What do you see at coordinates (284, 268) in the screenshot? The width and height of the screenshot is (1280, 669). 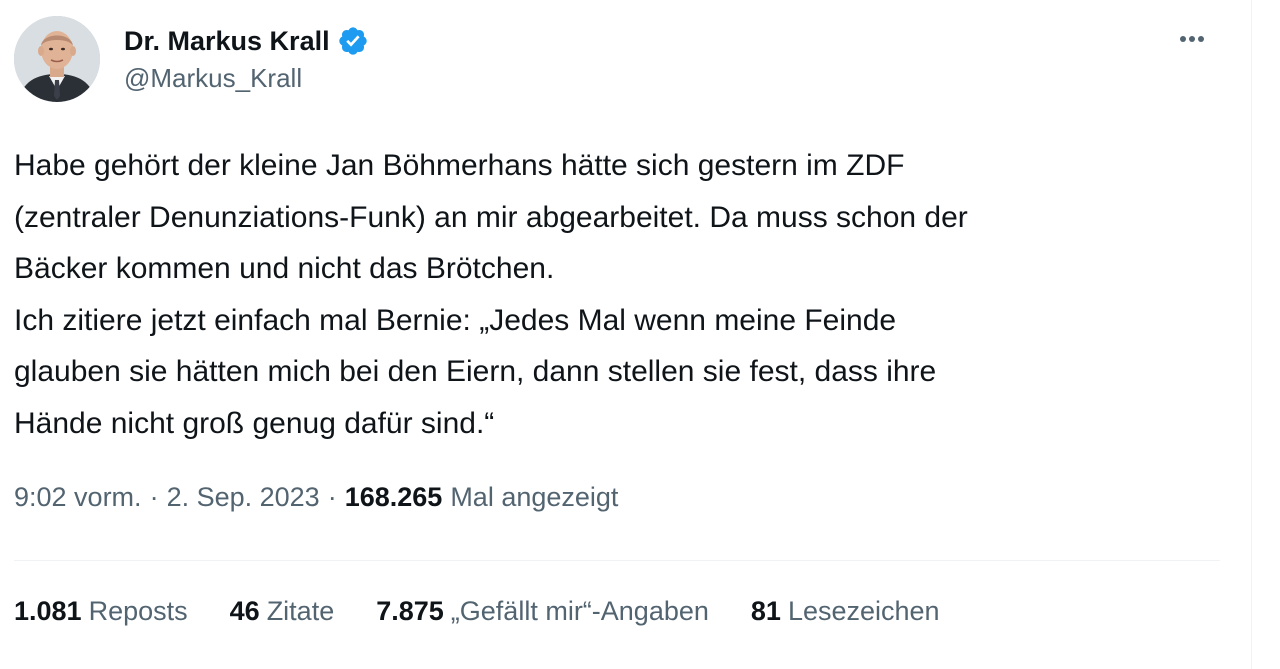 I see `tweet-text-line: Bäcker kommen und nicht das Brötchen.` at bounding box center [284, 268].